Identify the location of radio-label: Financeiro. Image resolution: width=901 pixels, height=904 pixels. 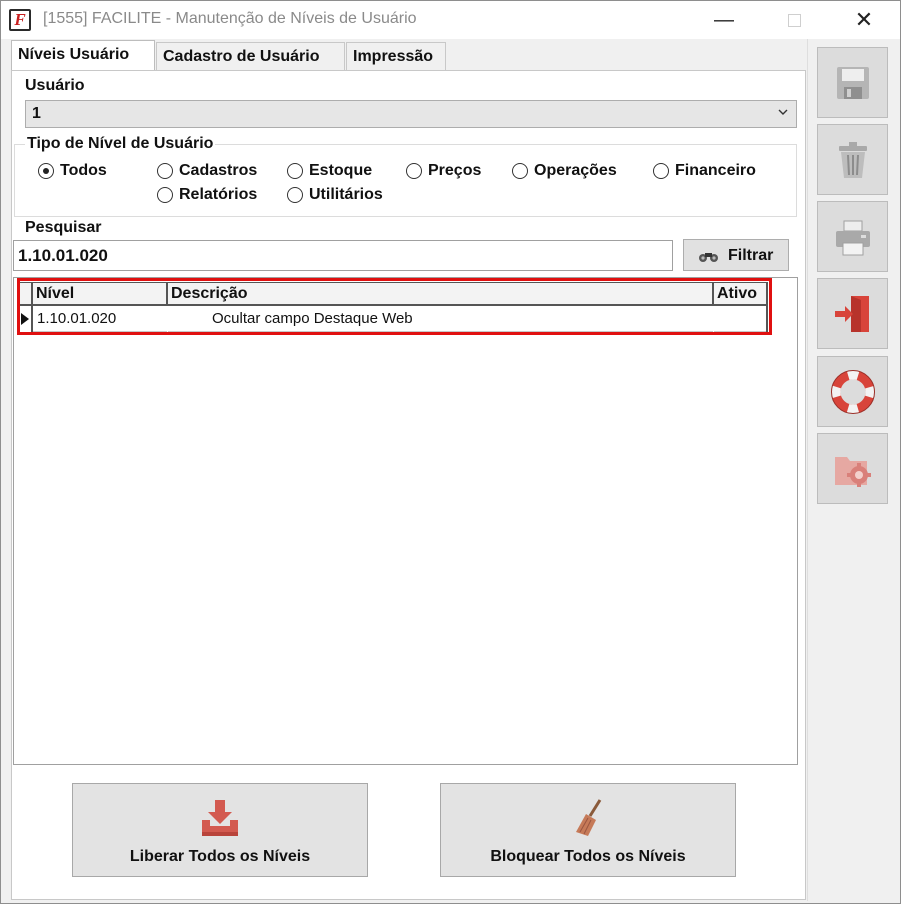
(715, 170).